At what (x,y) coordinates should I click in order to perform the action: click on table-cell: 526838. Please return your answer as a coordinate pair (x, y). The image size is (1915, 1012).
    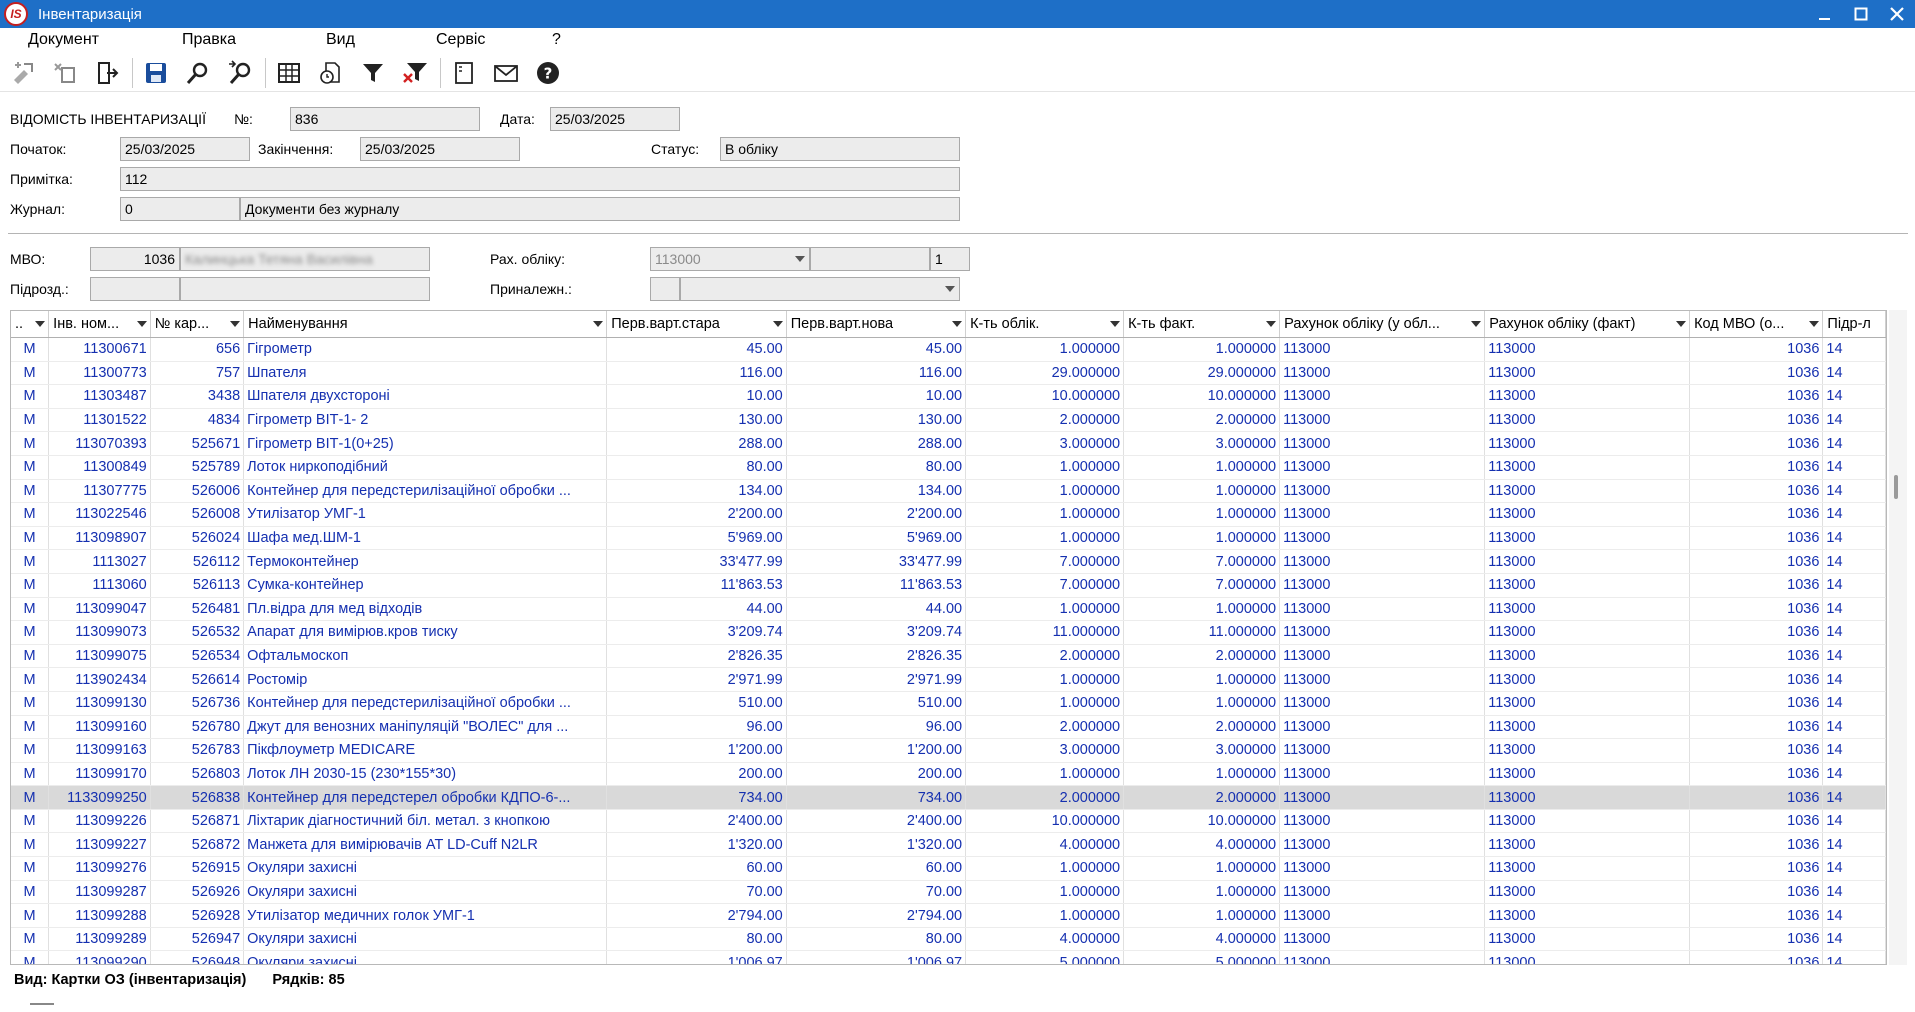
    Looking at the image, I should click on (197, 797).